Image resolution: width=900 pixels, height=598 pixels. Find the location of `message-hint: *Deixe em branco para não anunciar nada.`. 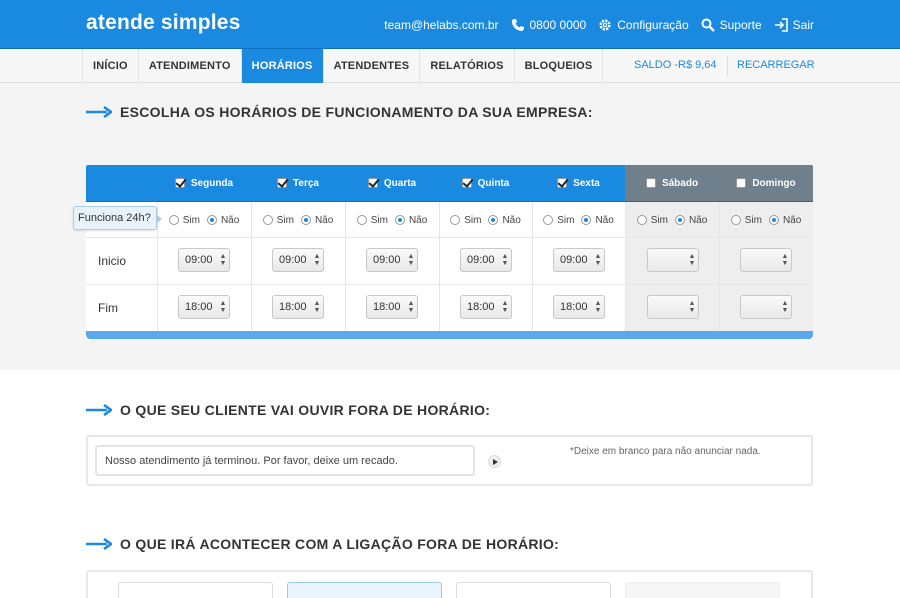

message-hint: *Deixe em branco para não anunciar nada. is located at coordinates (665, 451).